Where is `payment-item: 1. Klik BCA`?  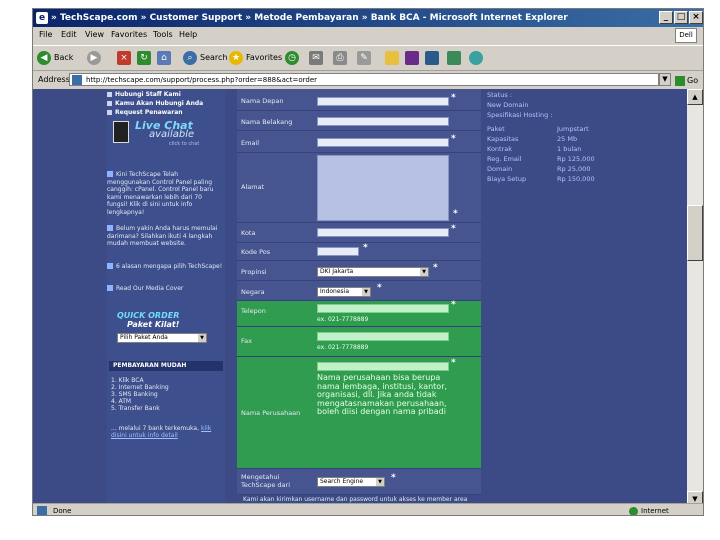
payment-item: 1. Klik BCA is located at coordinates (127, 380).